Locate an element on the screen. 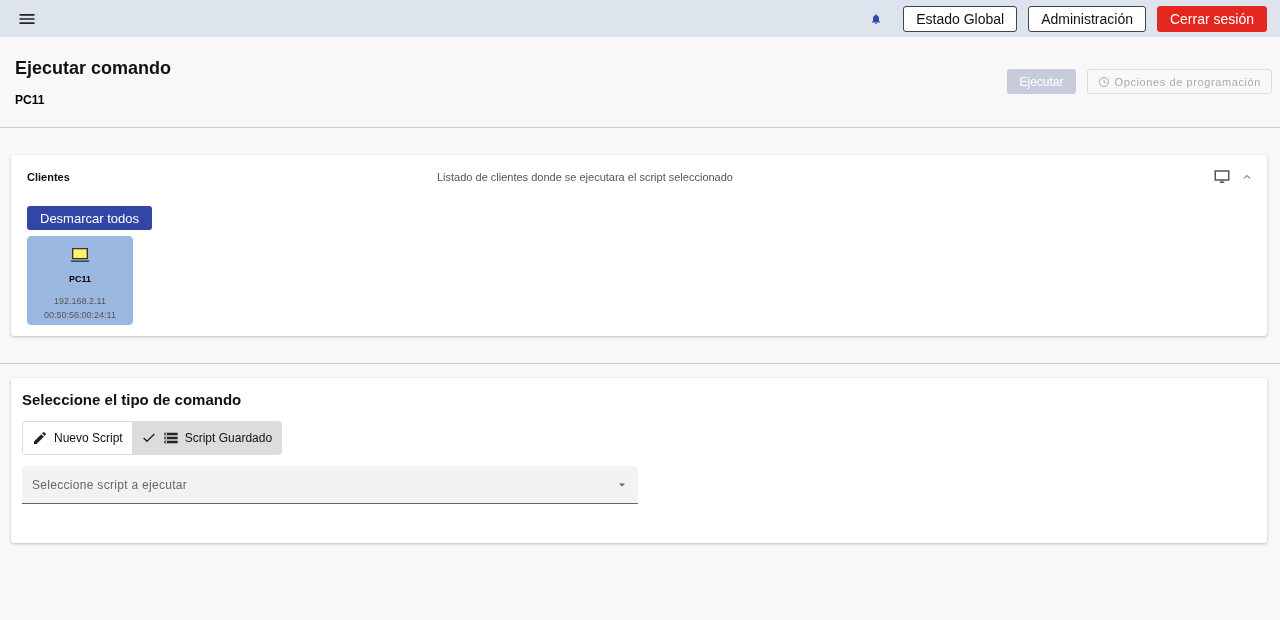  deselect-all-button: Desmarcar todos is located at coordinates (89, 218).